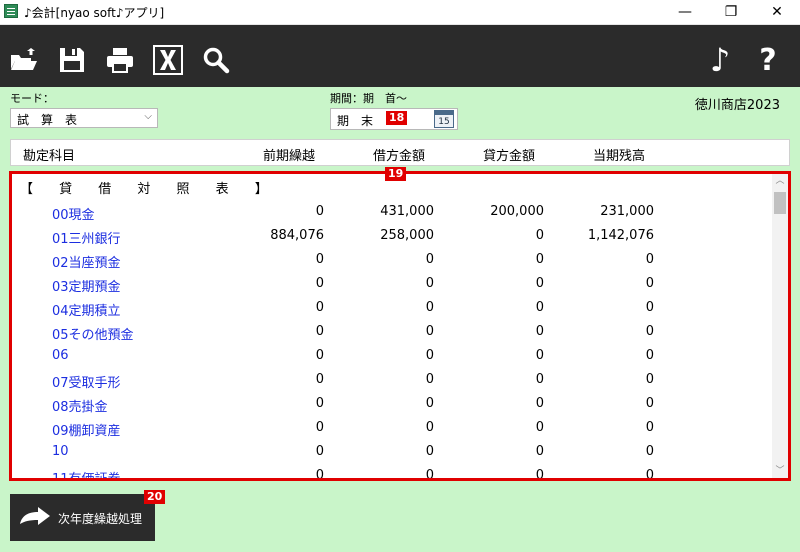 The height and width of the screenshot is (552, 800). Describe the element at coordinates (82, 517) in the screenshot. I see `carry-forward-button: 次年度繰越処理` at that location.